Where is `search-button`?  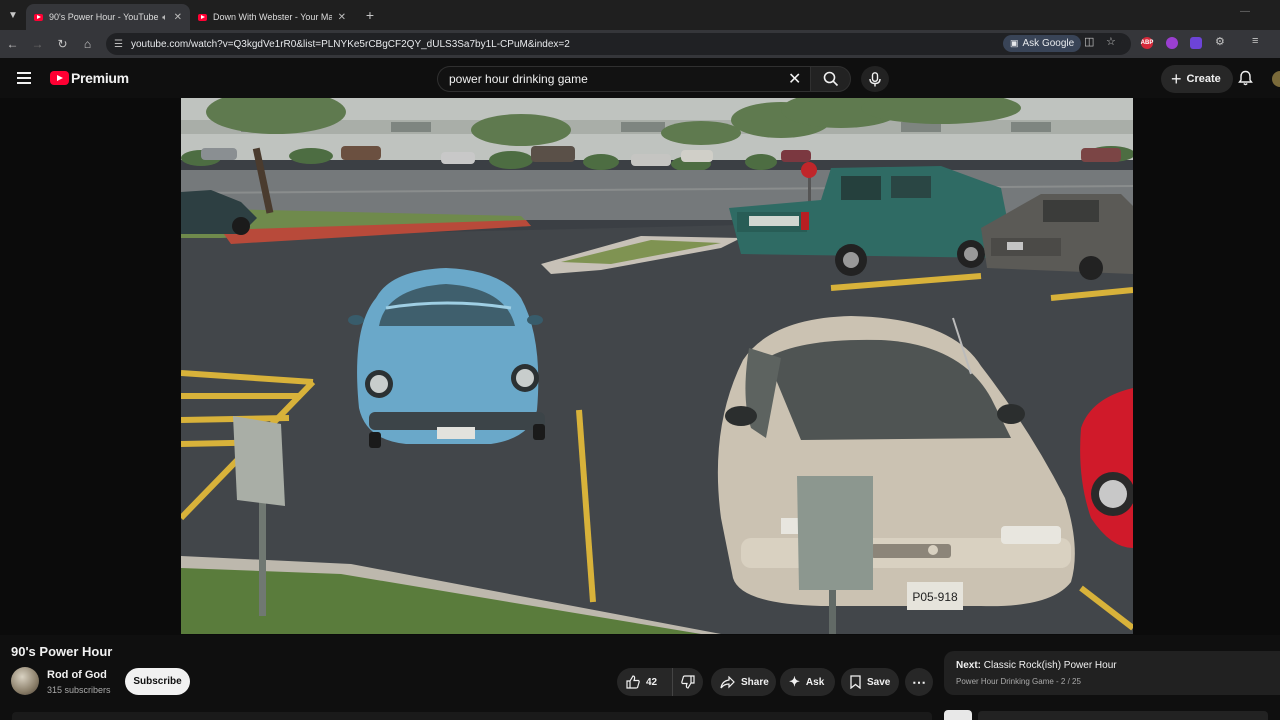
search-button is located at coordinates (830, 79).